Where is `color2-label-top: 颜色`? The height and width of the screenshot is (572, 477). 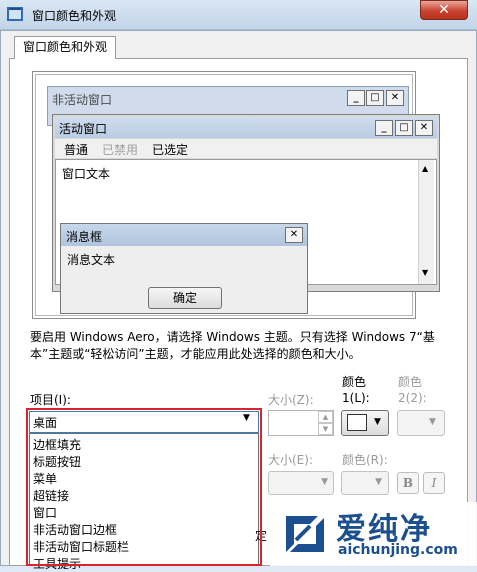
color2-label-top: 颜色 is located at coordinates (410, 382).